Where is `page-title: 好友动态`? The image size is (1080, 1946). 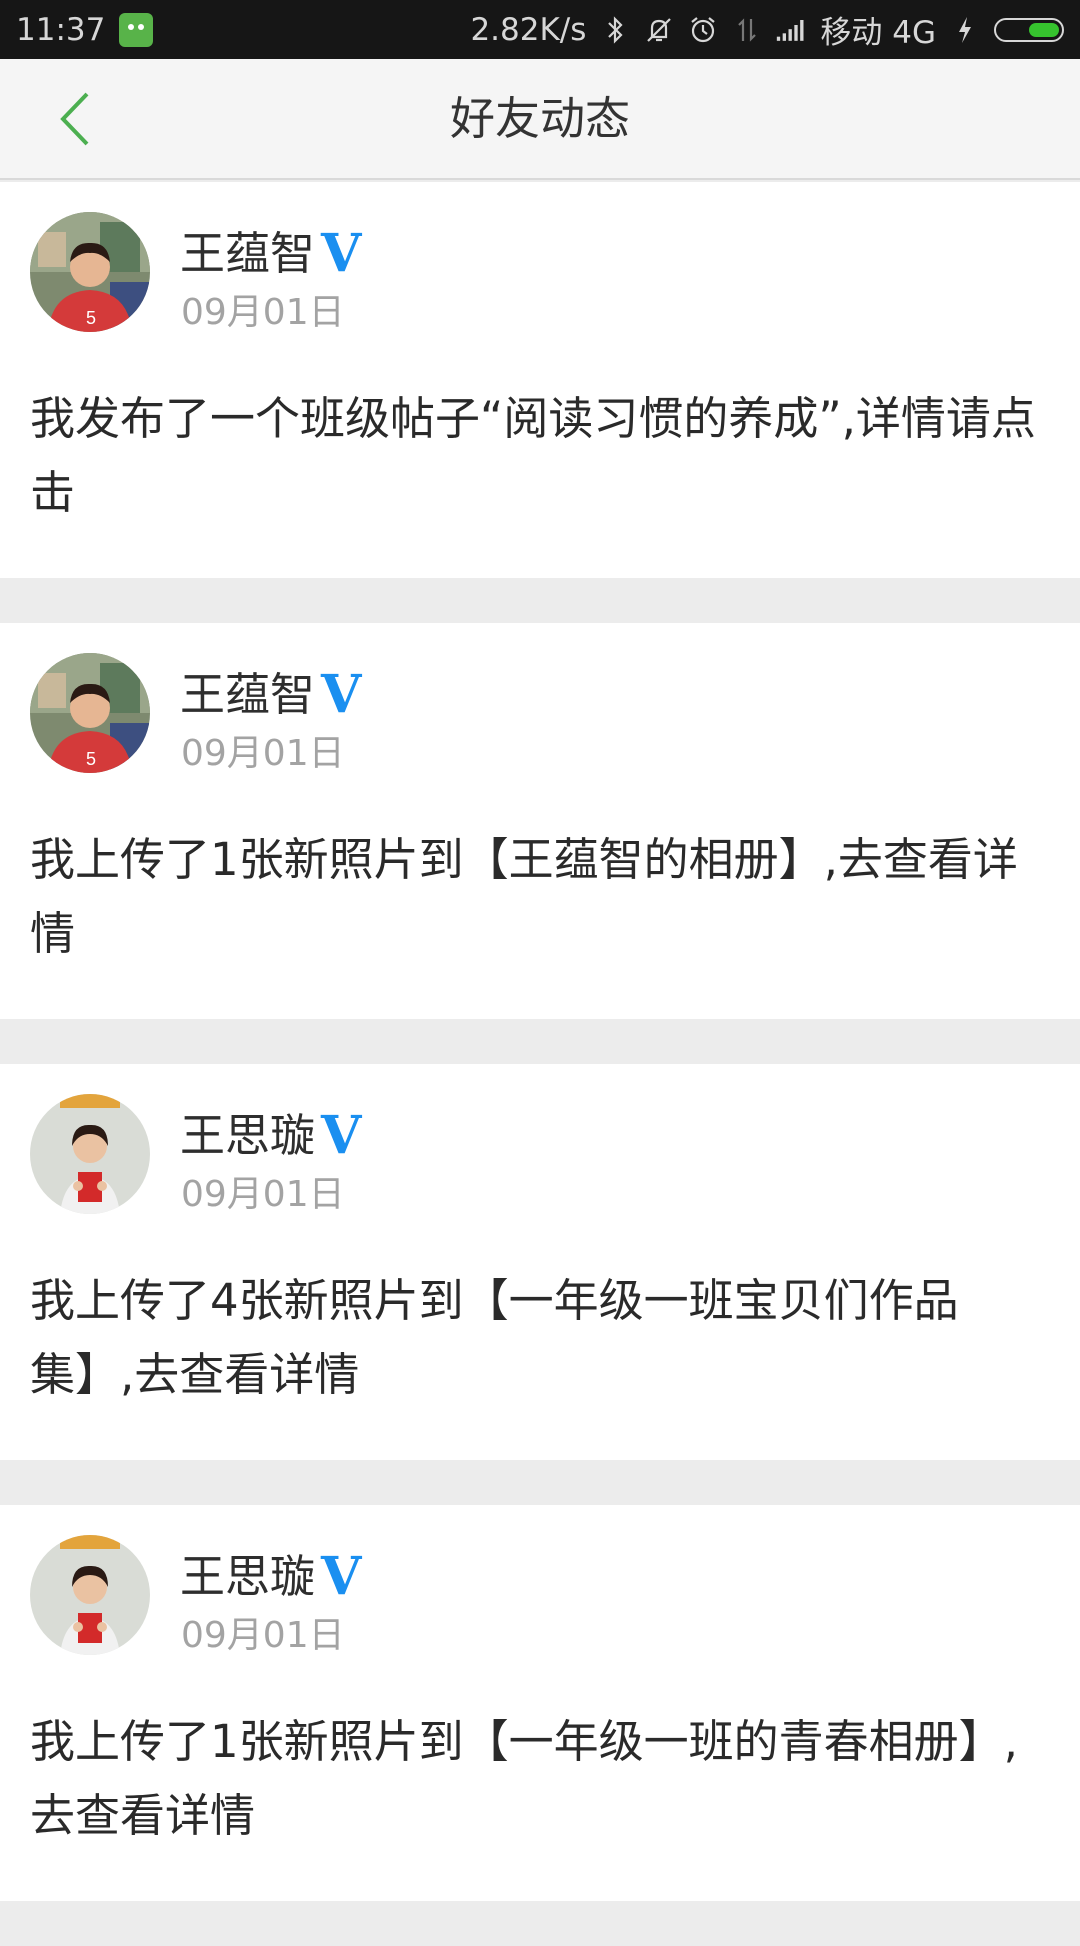 page-title: 好友动态 is located at coordinates (539, 118).